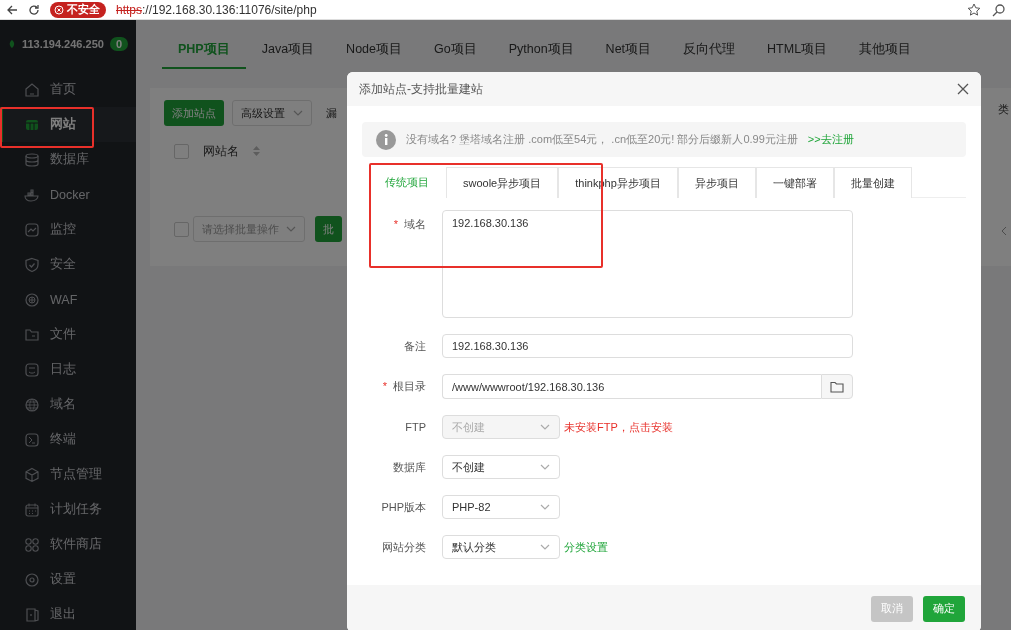 Image resolution: width=1011 pixels, height=630 pixels. What do you see at coordinates (32, 404) in the screenshot?
I see `globe-icon` at bounding box center [32, 404].